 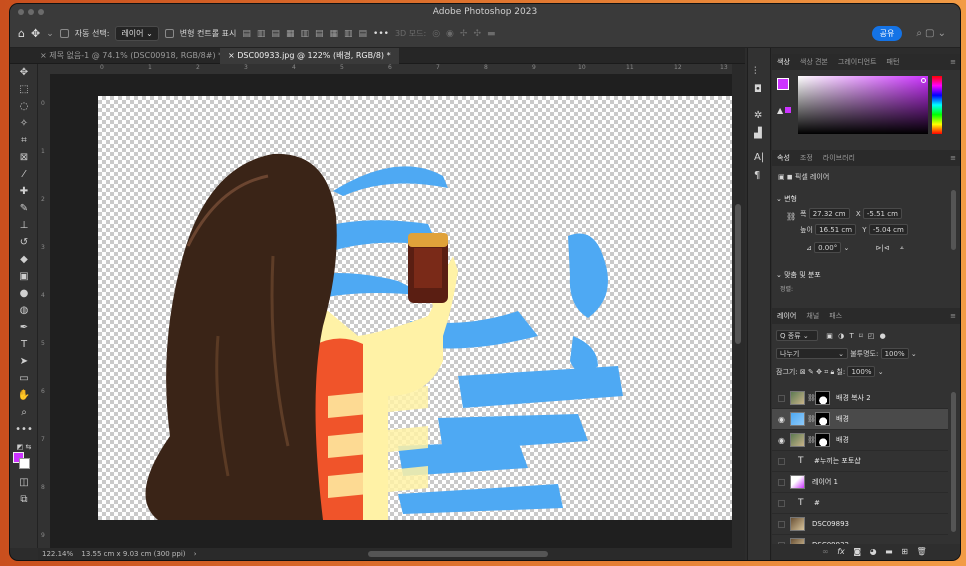 What do you see at coordinates (24, 413) in the screenshot?
I see `zoom-tool-icon: ⌕` at bounding box center [24, 413].